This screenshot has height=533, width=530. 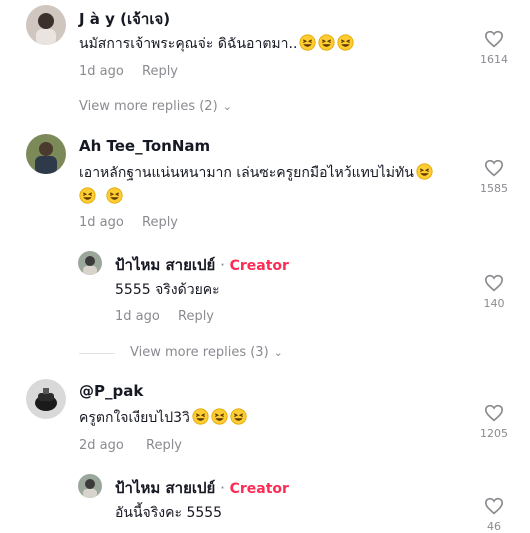 I want to click on like-count: 1205, so click(x=494, y=433).